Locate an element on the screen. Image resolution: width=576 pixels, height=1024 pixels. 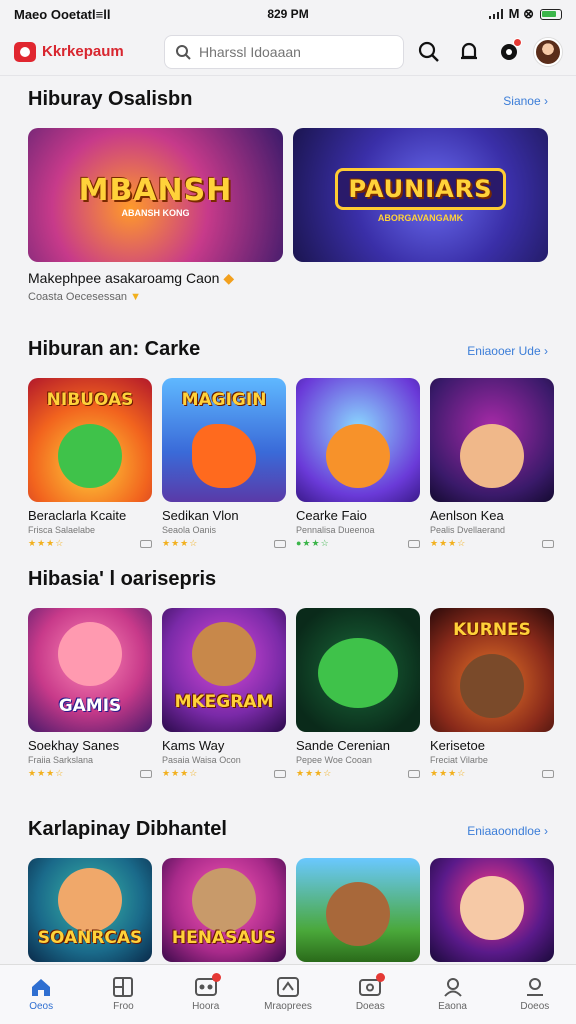
nav-label: Eaona is located at coordinates (452, 1006).